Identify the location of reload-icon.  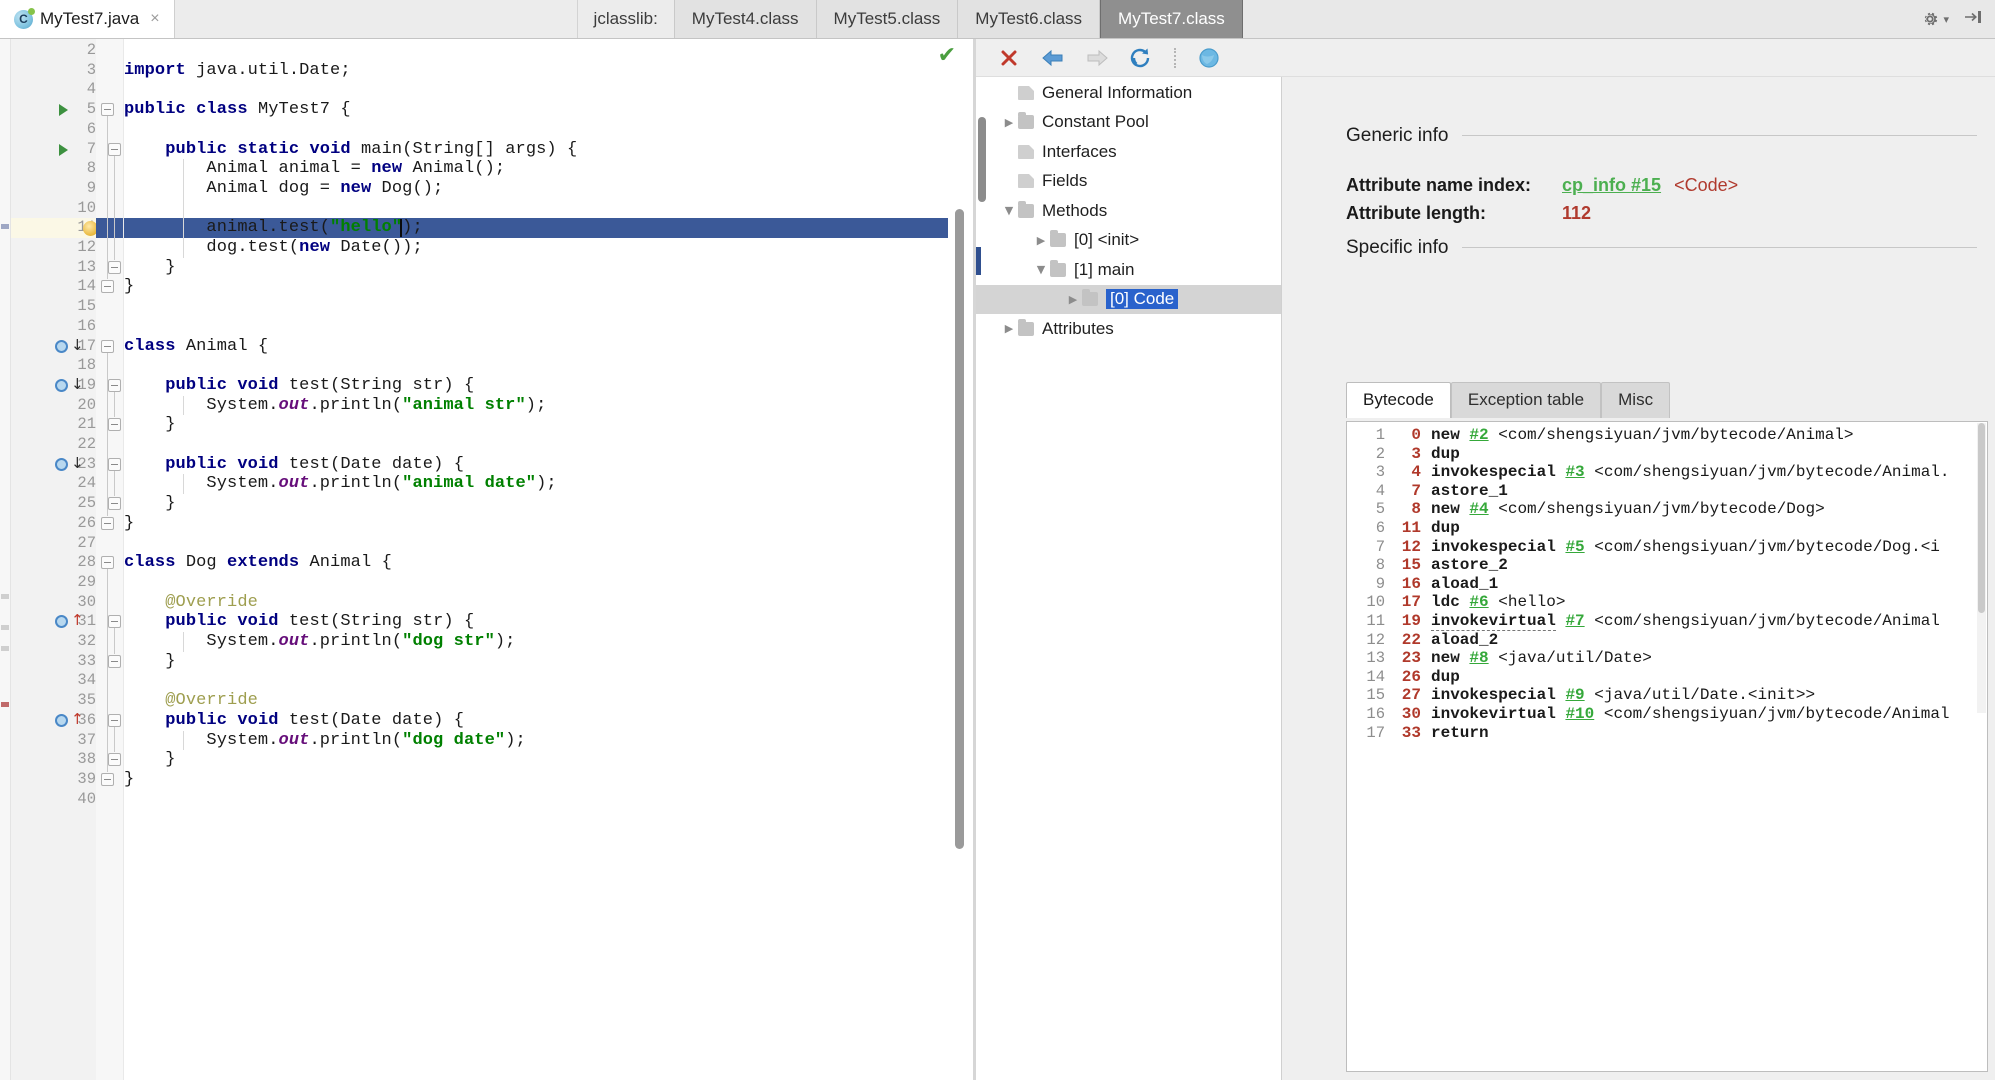
(1141, 58).